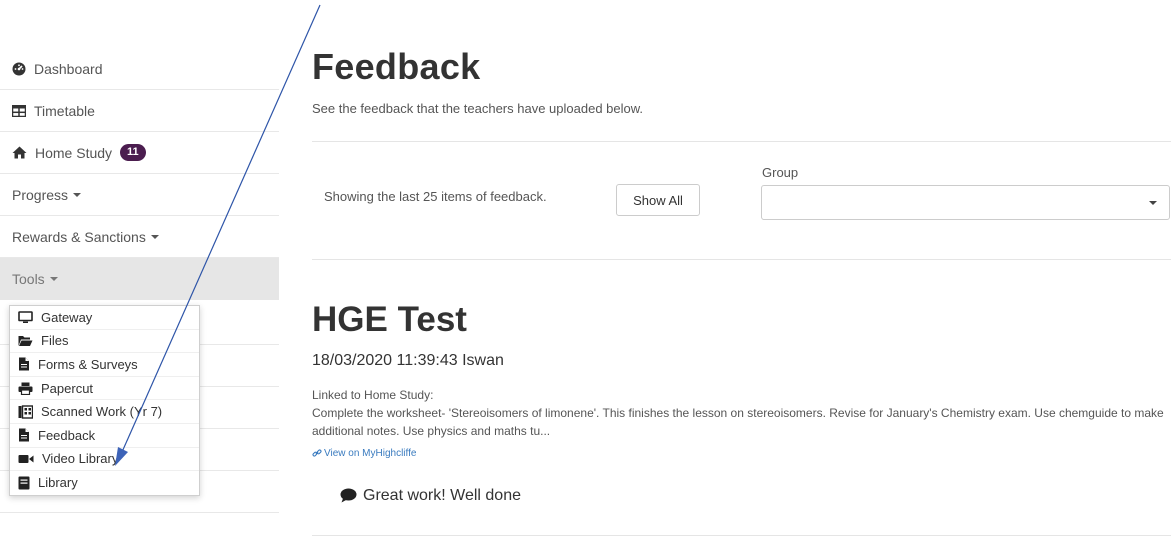  Describe the element at coordinates (133, 152) in the screenshot. I see `home-study-count-badge: 11` at that location.